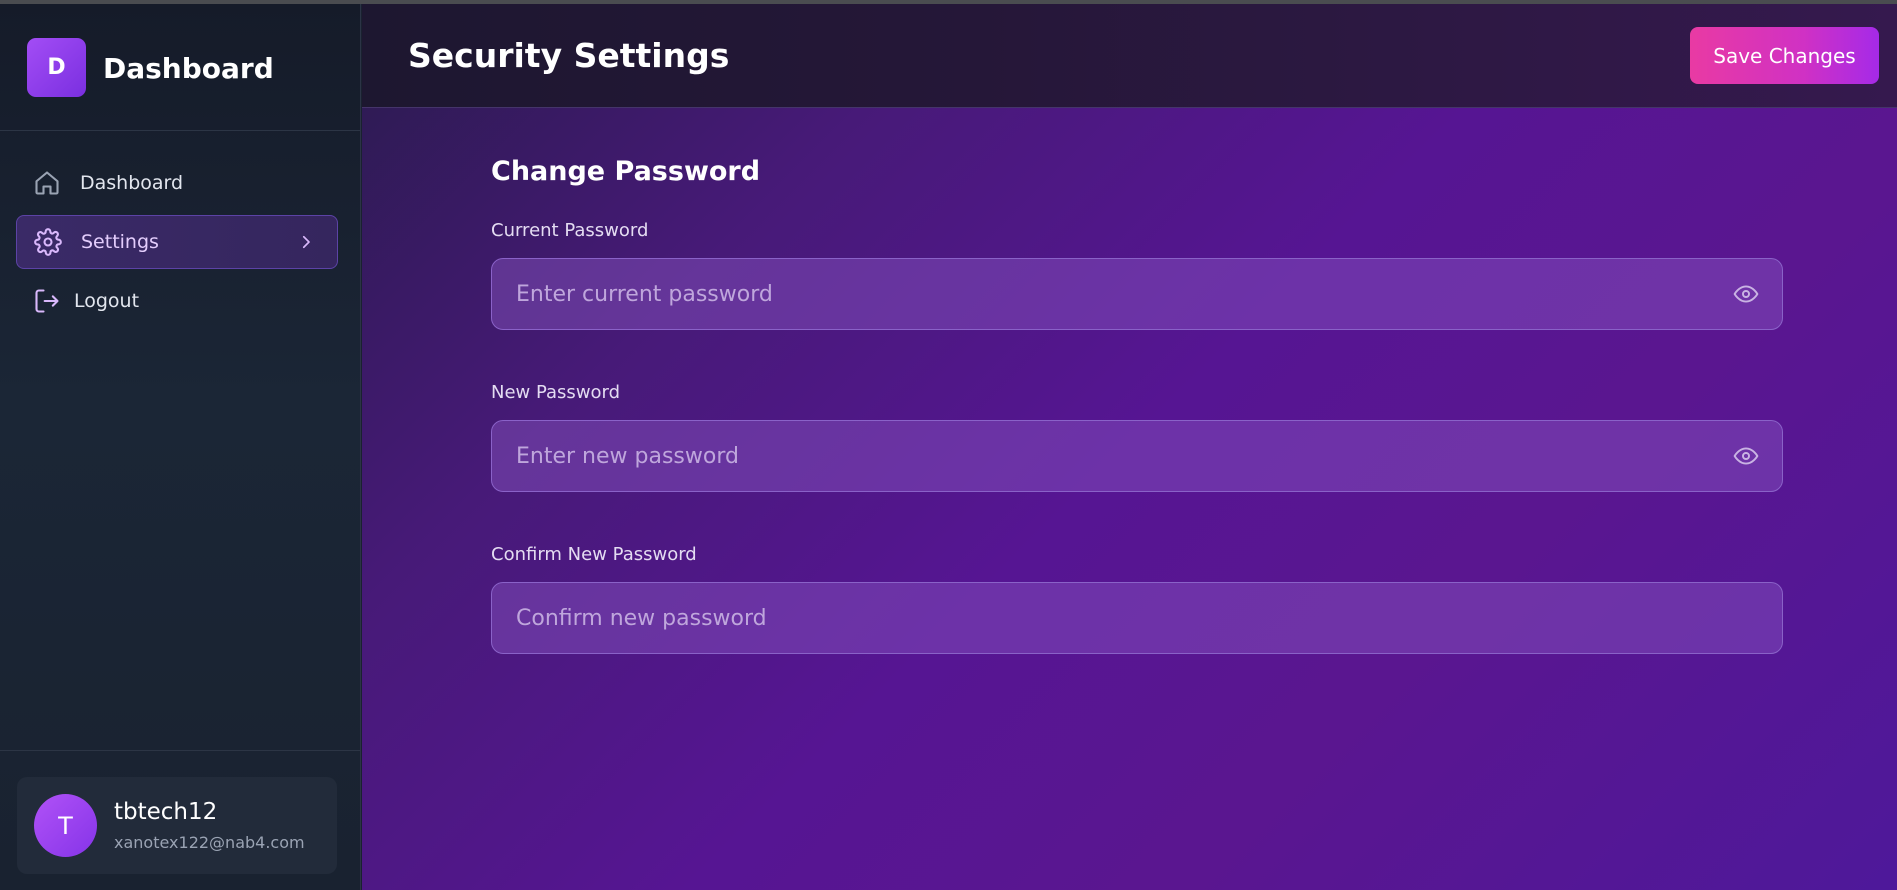  I want to click on sidebar-item-settings: Settings, so click(177, 242).